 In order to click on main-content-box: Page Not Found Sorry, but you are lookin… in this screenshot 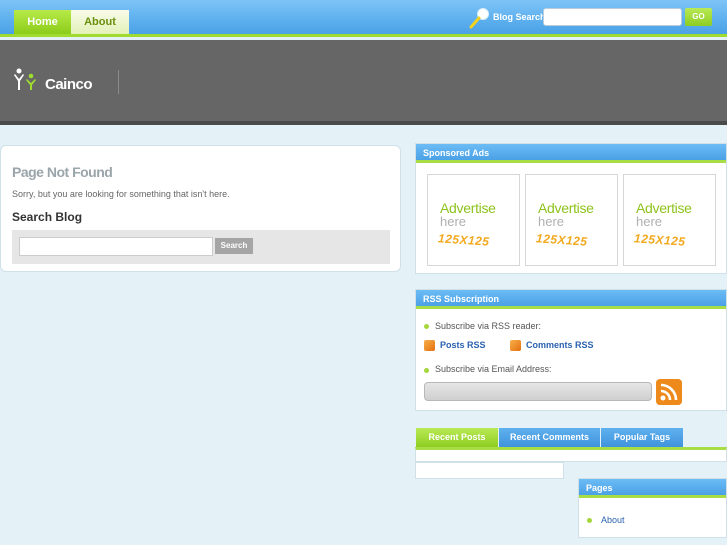, I will do `click(200, 208)`.